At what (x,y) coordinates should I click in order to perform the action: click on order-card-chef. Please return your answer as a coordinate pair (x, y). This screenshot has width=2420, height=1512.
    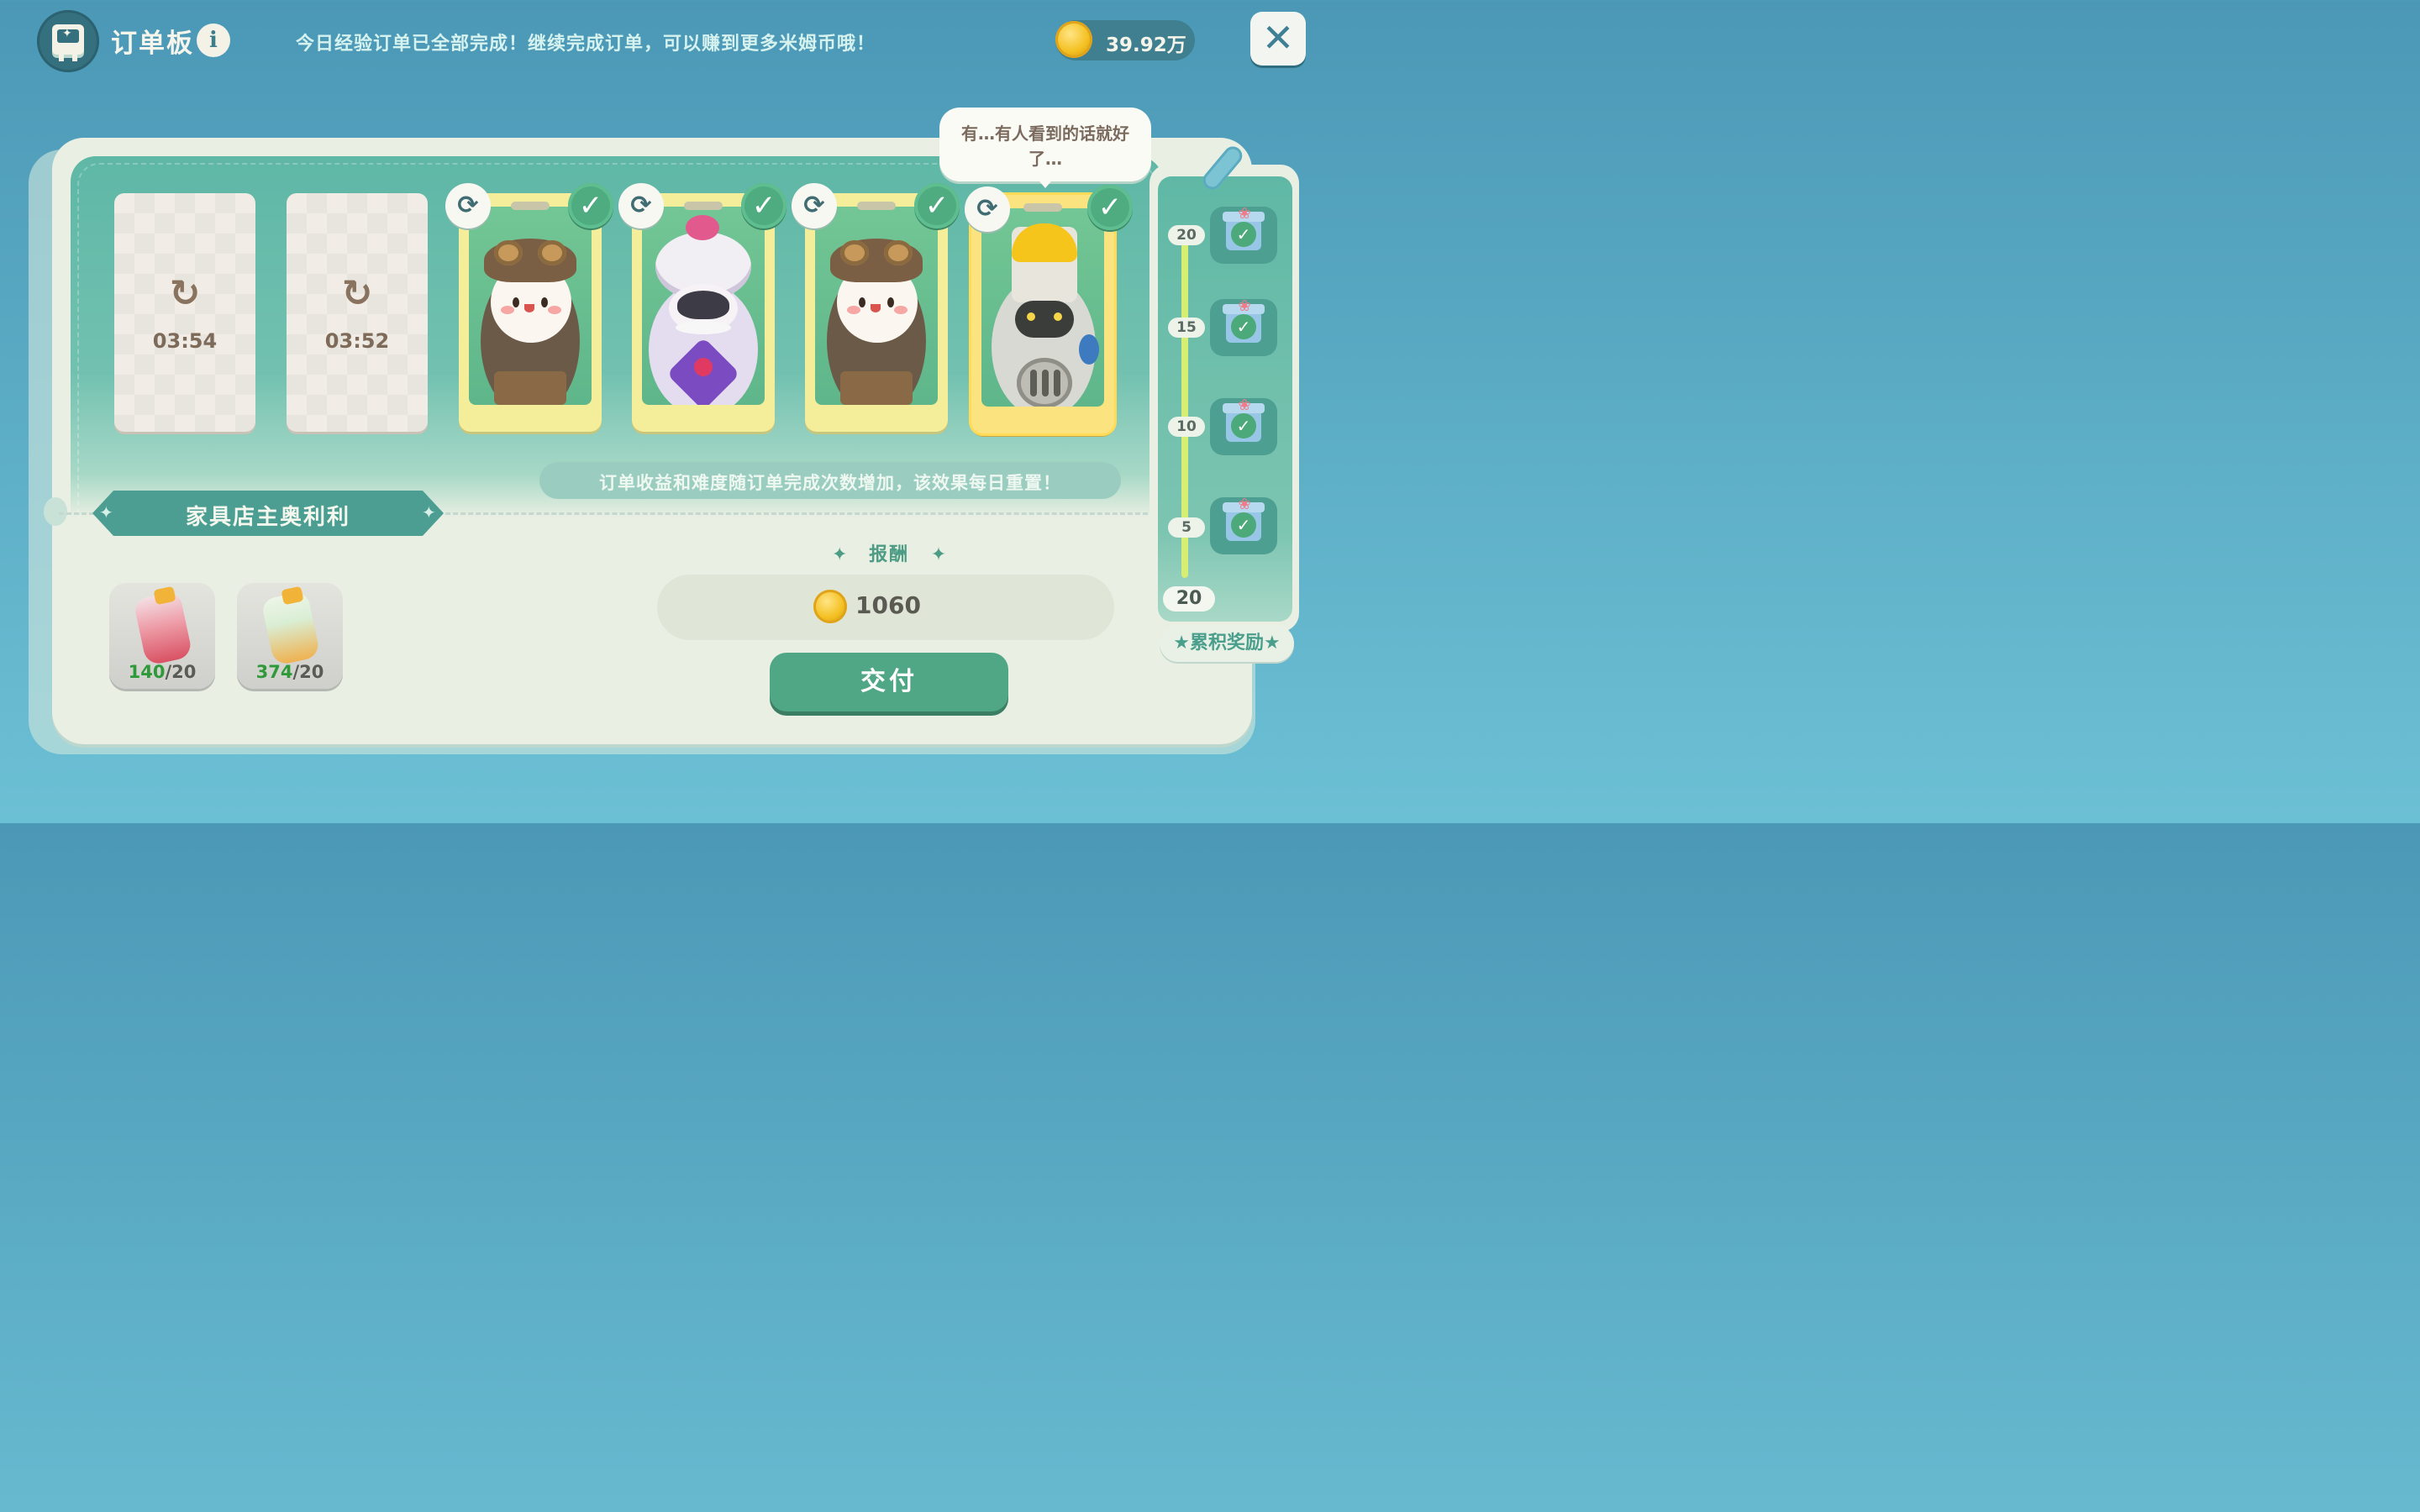
    Looking at the image, I should click on (704, 312).